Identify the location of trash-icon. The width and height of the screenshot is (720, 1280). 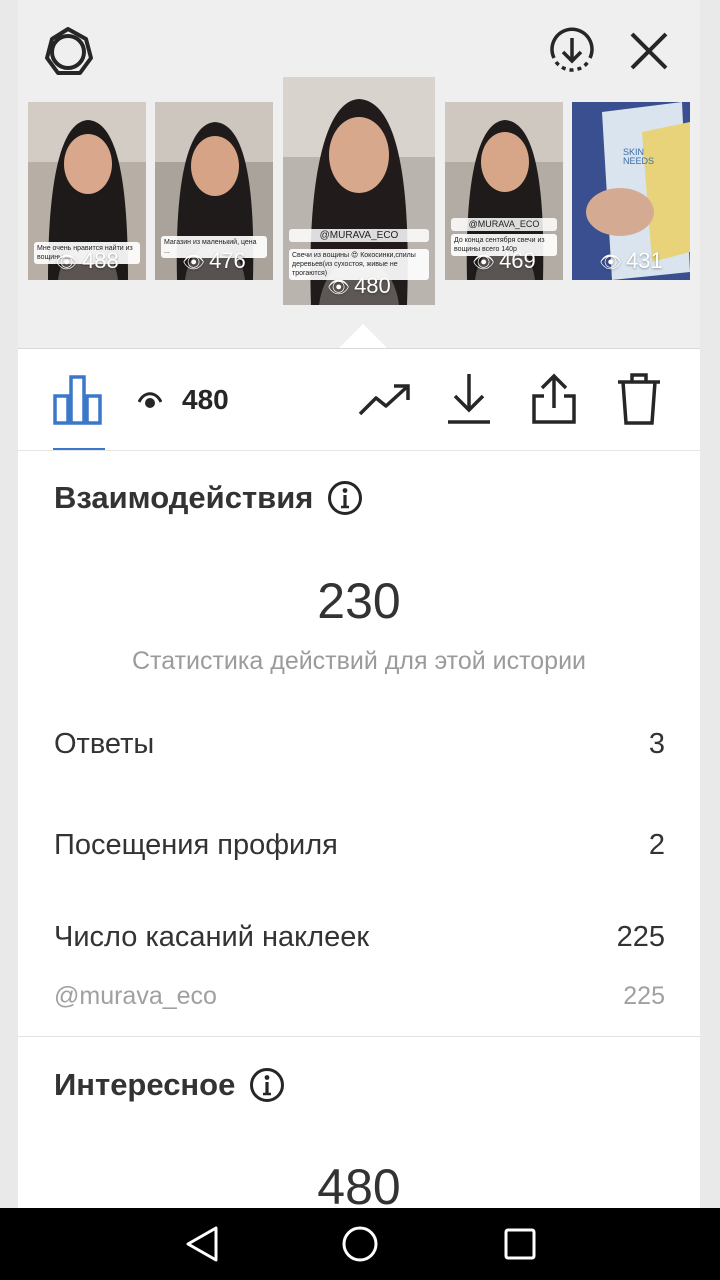
(639, 399).